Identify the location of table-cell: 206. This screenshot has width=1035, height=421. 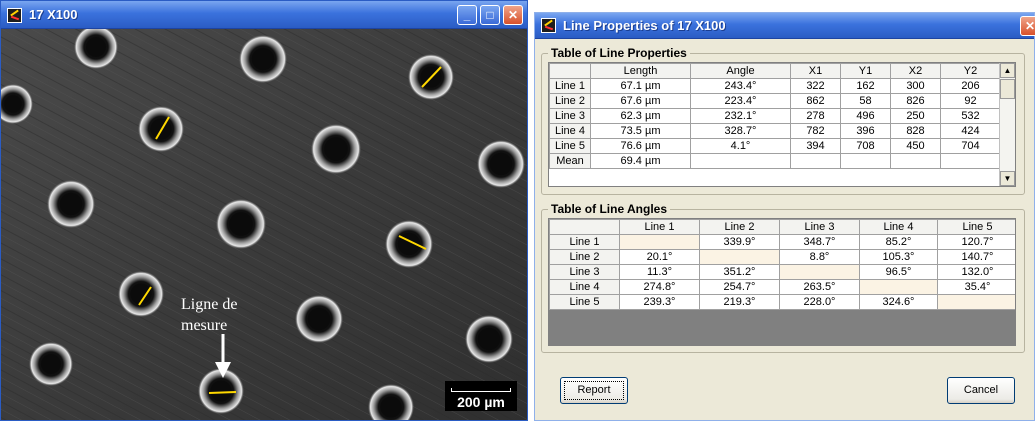
(970, 86).